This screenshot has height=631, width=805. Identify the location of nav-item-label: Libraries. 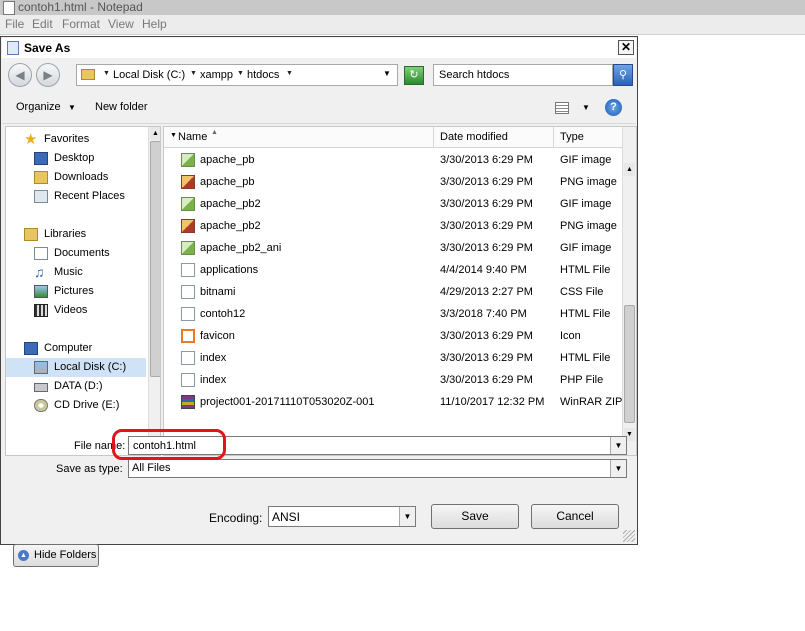
(65, 234).